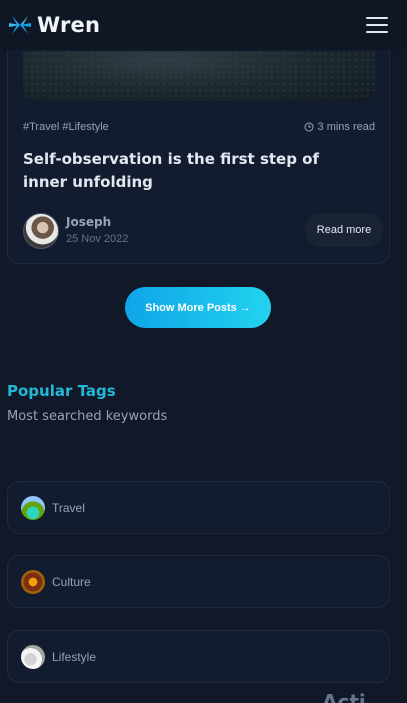 Image resolution: width=407 pixels, height=703 pixels. I want to click on logo-icon, so click(20, 25).